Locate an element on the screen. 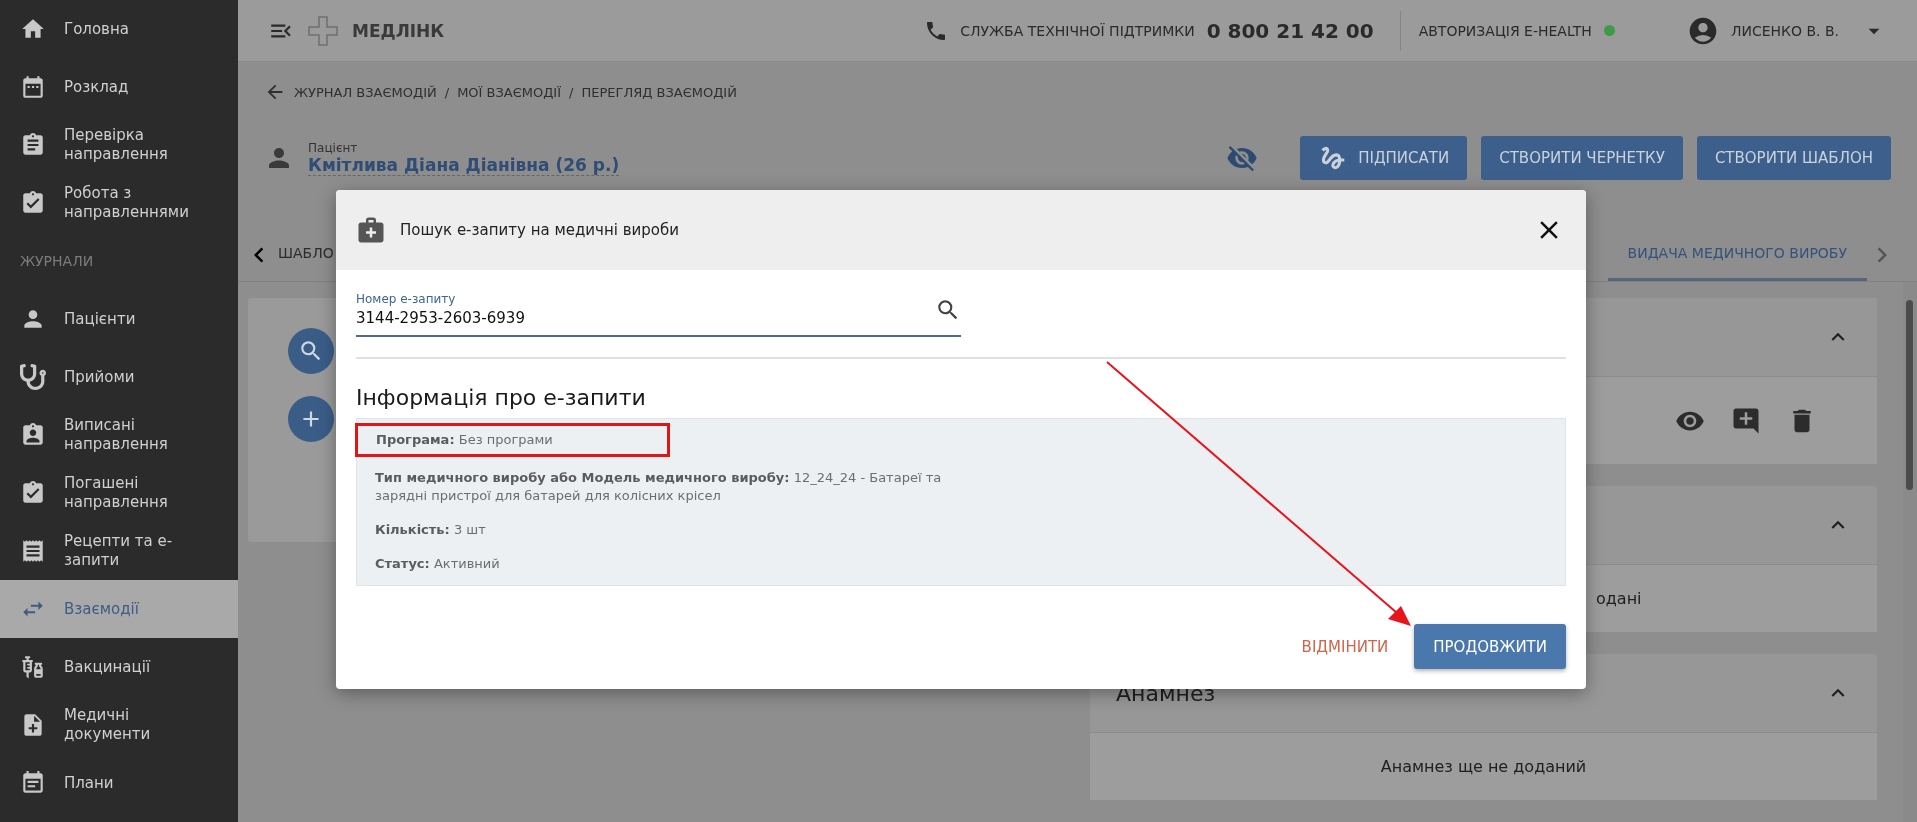  card-text: Анамнез ще не доданий is located at coordinates (1483, 766).